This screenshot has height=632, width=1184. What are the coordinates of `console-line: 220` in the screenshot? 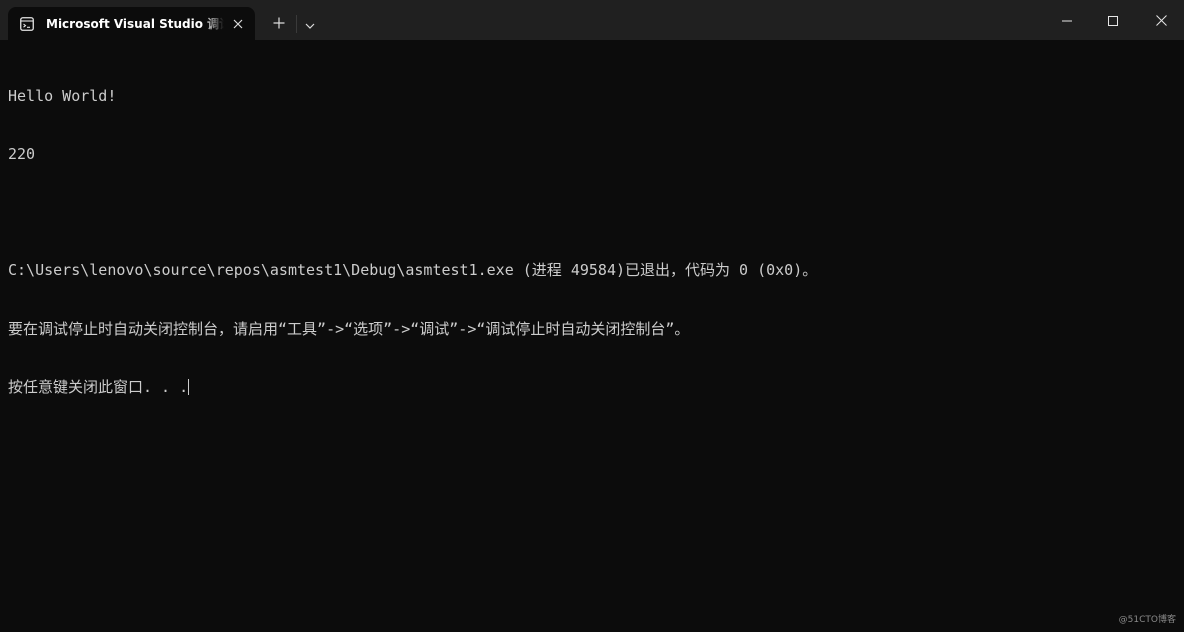 It's located at (22, 154).